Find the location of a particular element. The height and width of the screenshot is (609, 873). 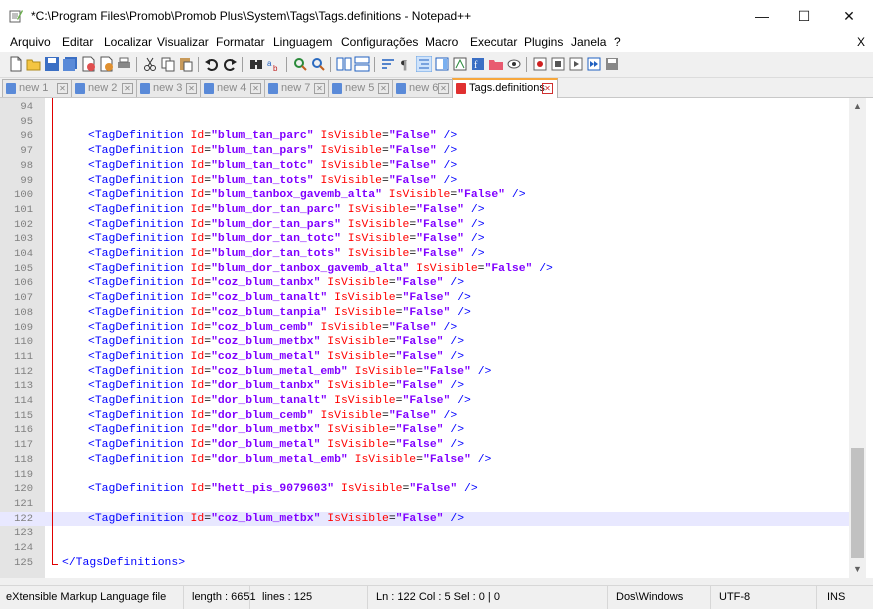

sync-vertical-icon is located at coordinates (344, 64).